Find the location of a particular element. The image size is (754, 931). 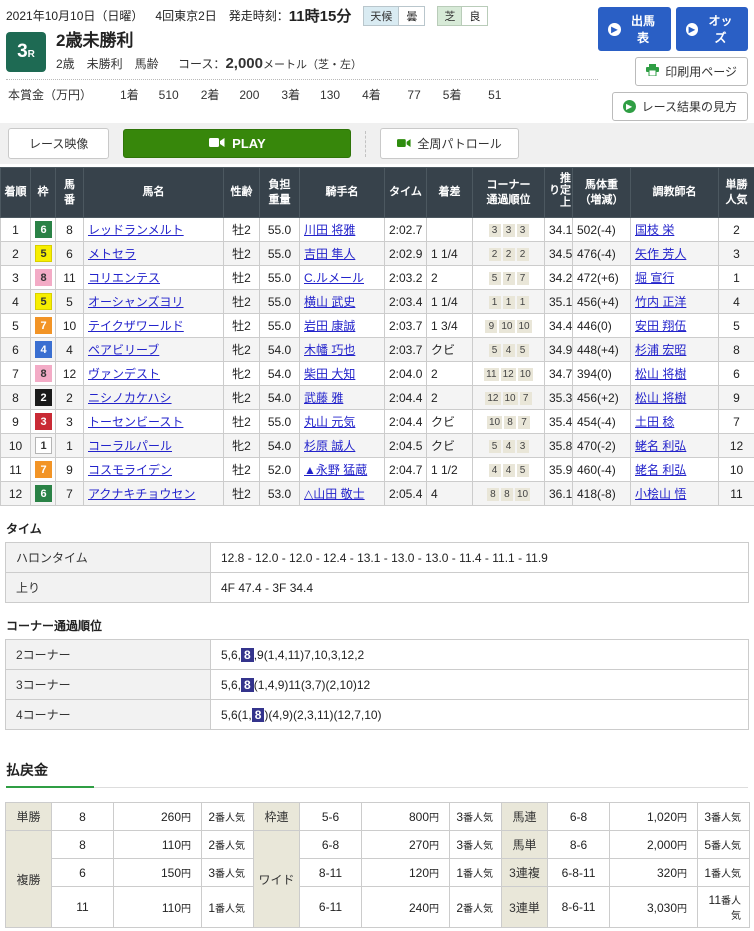

trainer-name-link: 堀 宣行 is located at coordinates (654, 278).